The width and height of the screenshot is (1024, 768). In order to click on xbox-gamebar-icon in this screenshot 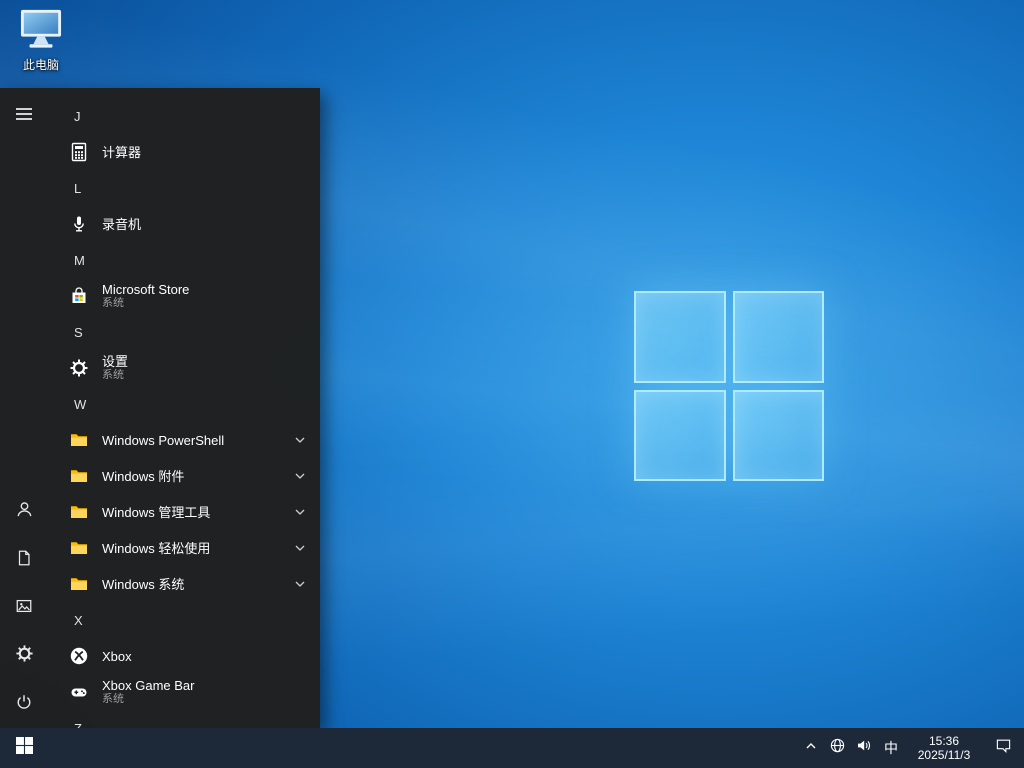, I will do `click(79, 692)`.